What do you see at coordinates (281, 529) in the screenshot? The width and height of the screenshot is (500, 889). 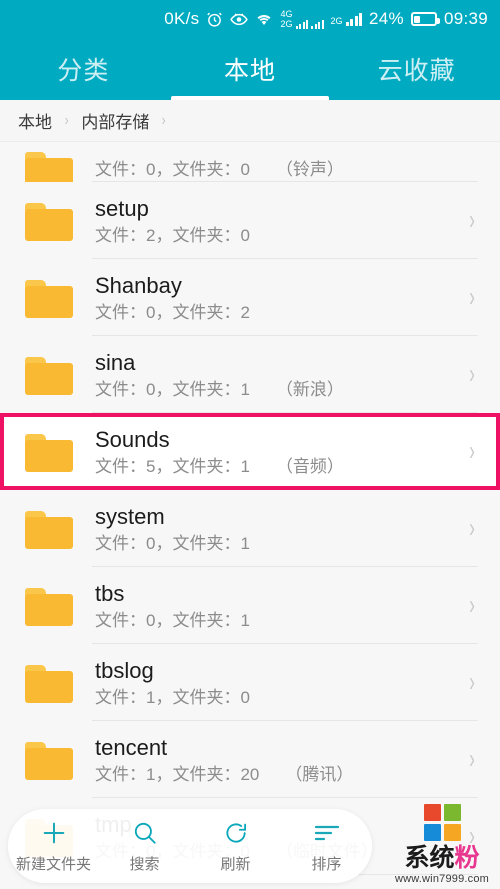 I see `list-item-text: system 文件： 0 ，文件夹： 1` at bounding box center [281, 529].